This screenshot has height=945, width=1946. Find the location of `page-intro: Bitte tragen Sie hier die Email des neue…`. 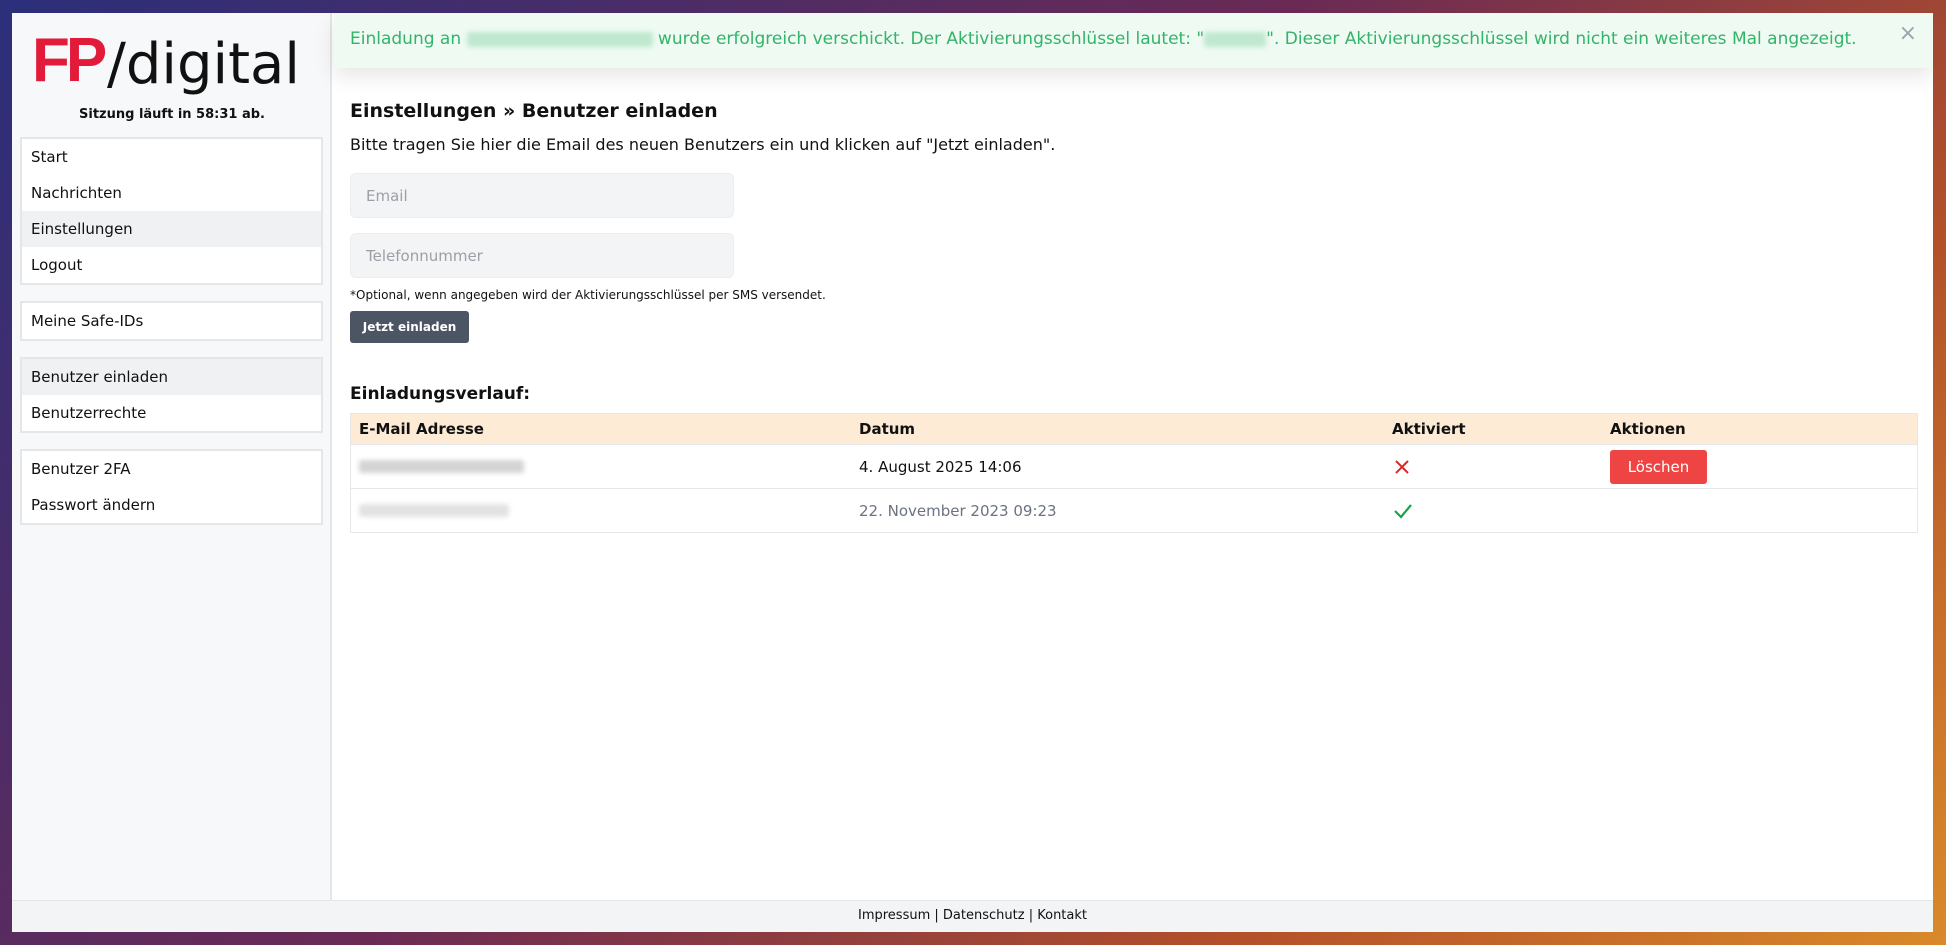

page-intro: Bitte tragen Sie hier die Email des neue… is located at coordinates (703, 144).